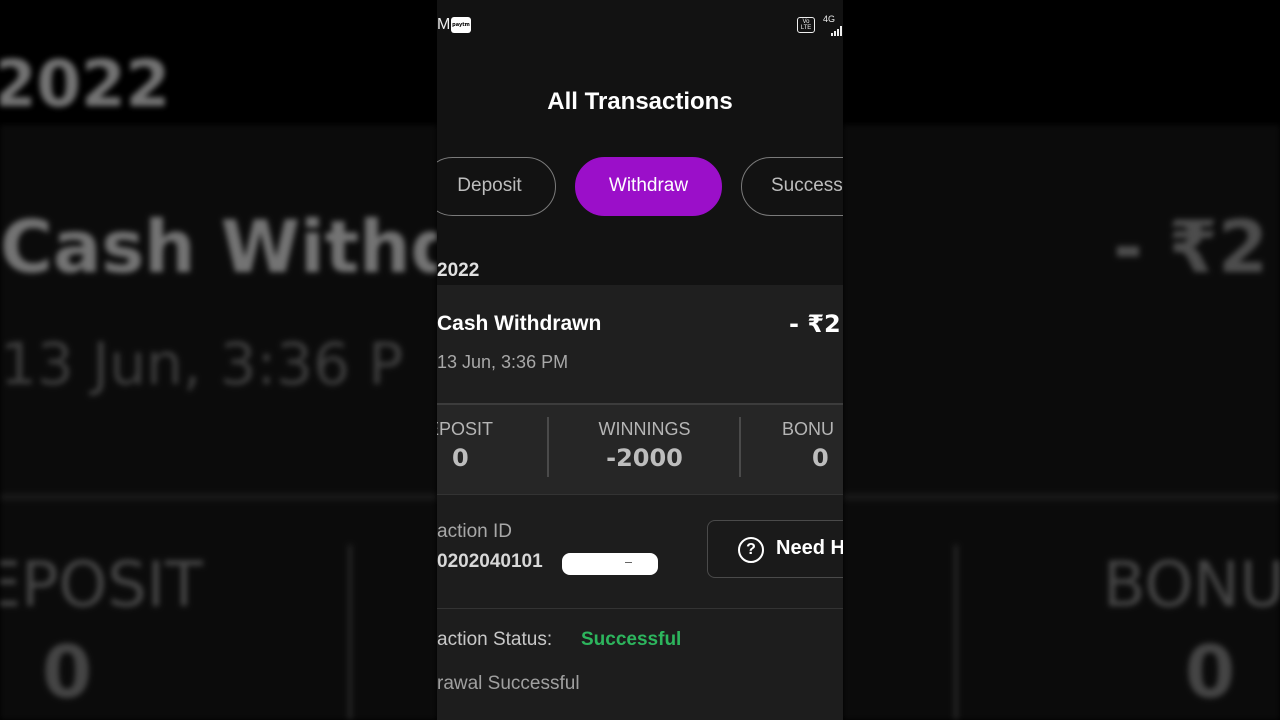 This screenshot has height=720, width=1280. What do you see at coordinates (628, 562) in the screenshot?
I see `redaction-mark-dash` at bounding box center [628, 562].